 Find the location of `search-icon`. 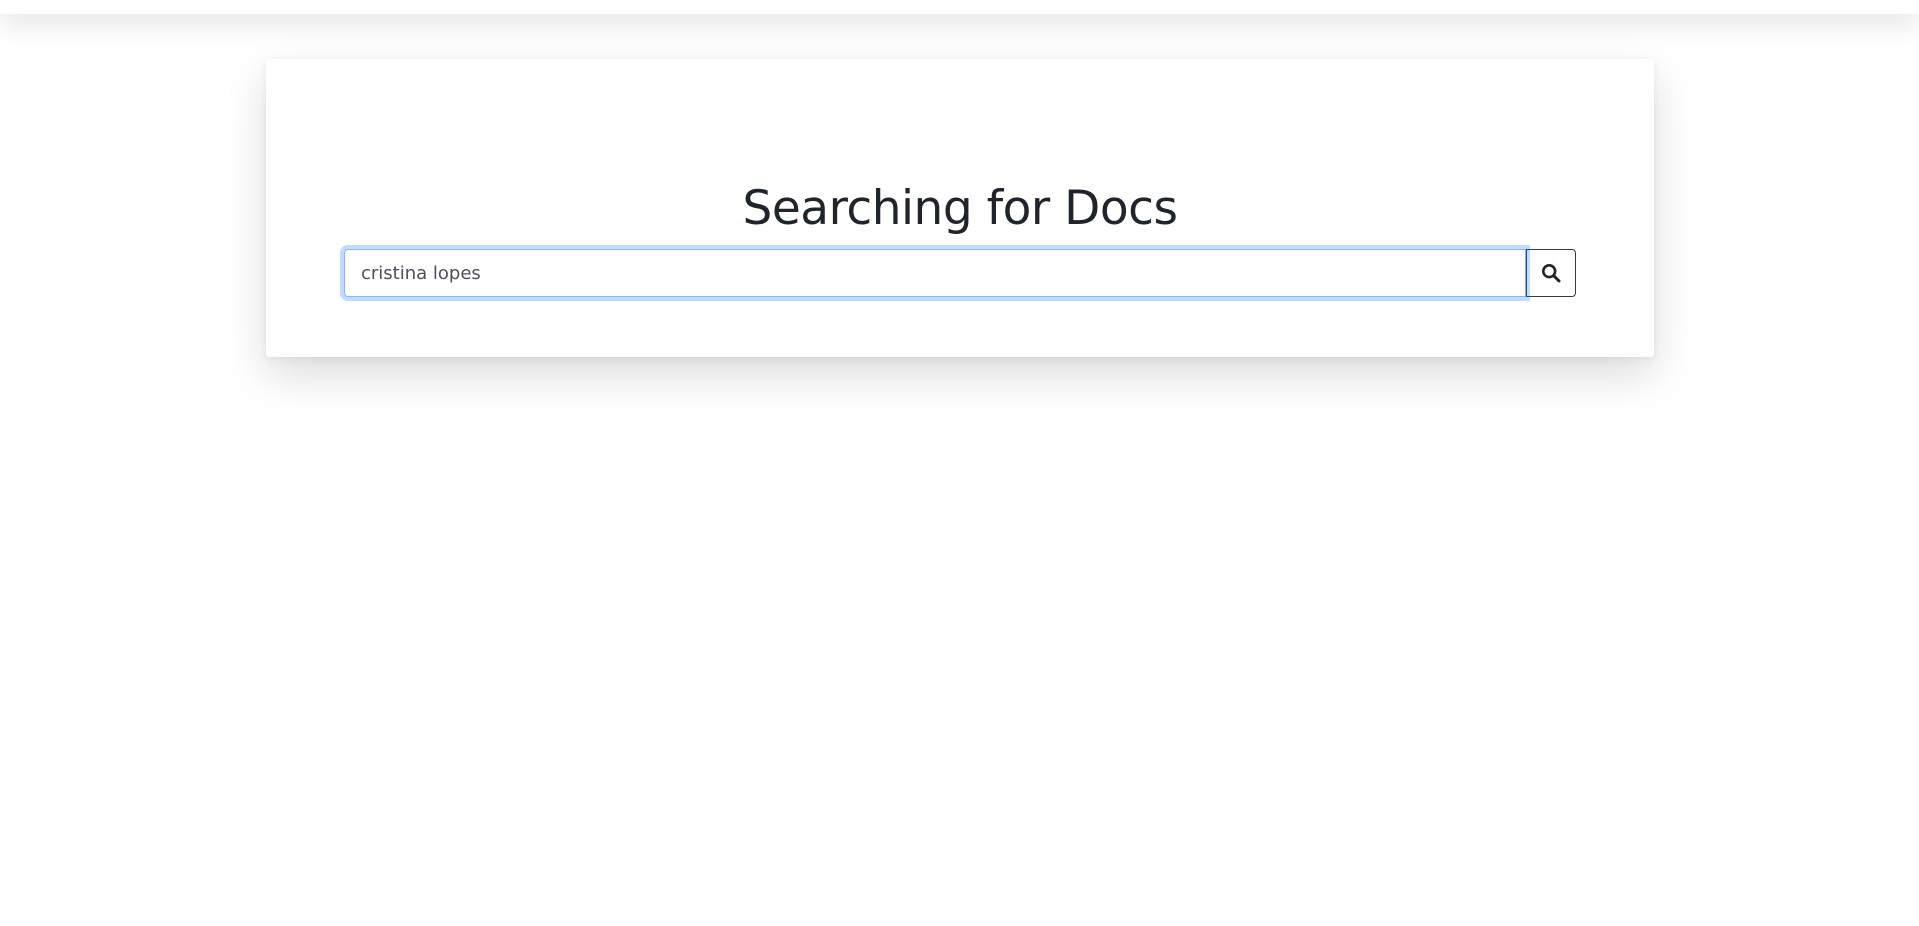

search-icon is located at coordinates (1551, 273).